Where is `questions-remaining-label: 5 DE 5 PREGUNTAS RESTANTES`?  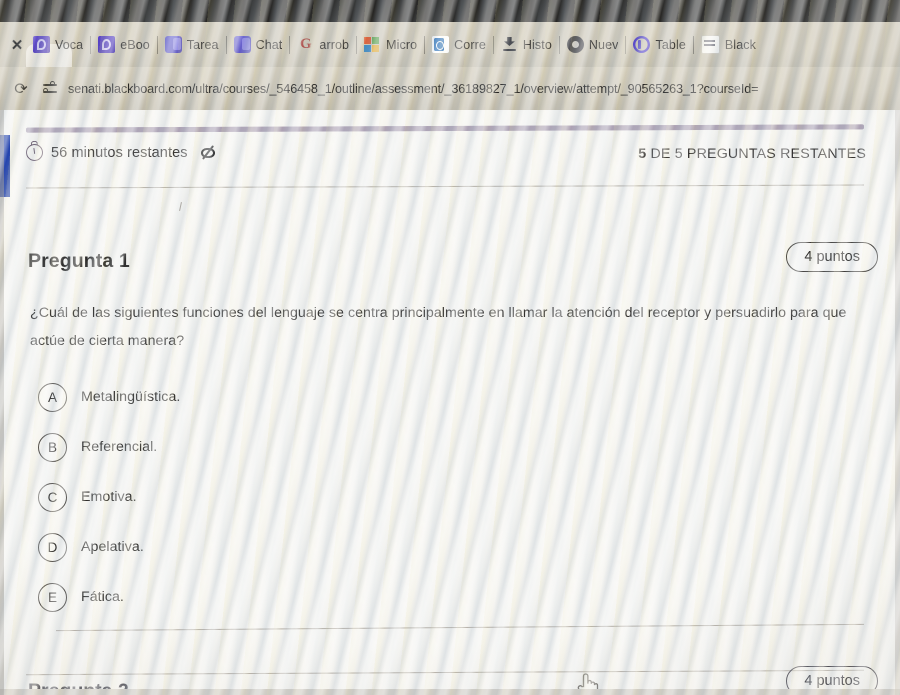 questions-remaining-label: 5 DE 5 PREGUNTAS RESTANTES is located at coordinates (752, 154).